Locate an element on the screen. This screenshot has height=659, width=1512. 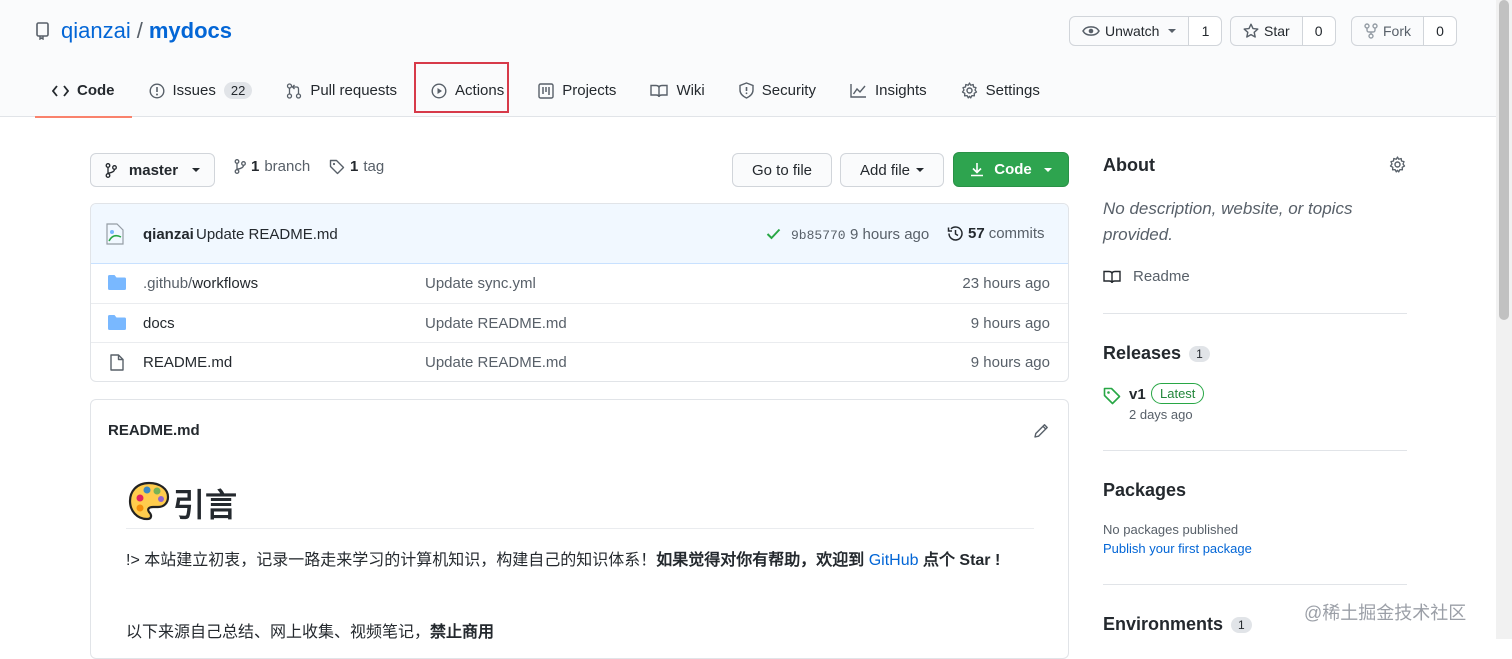
branches-link: 1 branch is located at coordinates (272, 166).